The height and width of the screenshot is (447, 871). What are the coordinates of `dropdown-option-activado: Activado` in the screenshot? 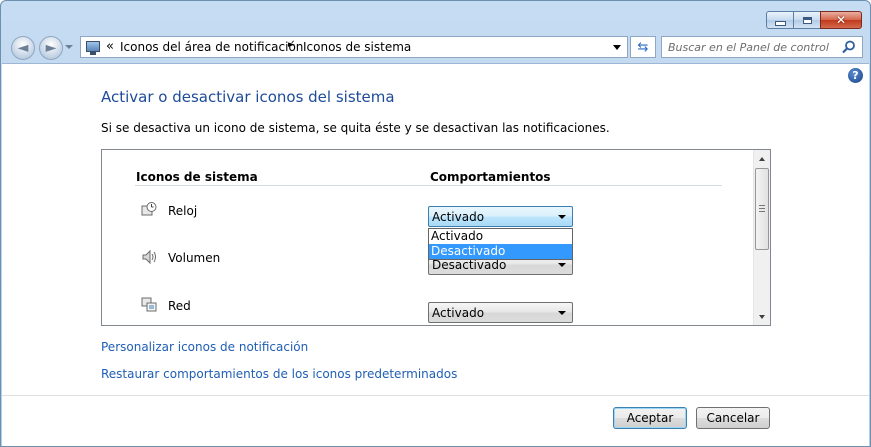 It's located at (500, 236).